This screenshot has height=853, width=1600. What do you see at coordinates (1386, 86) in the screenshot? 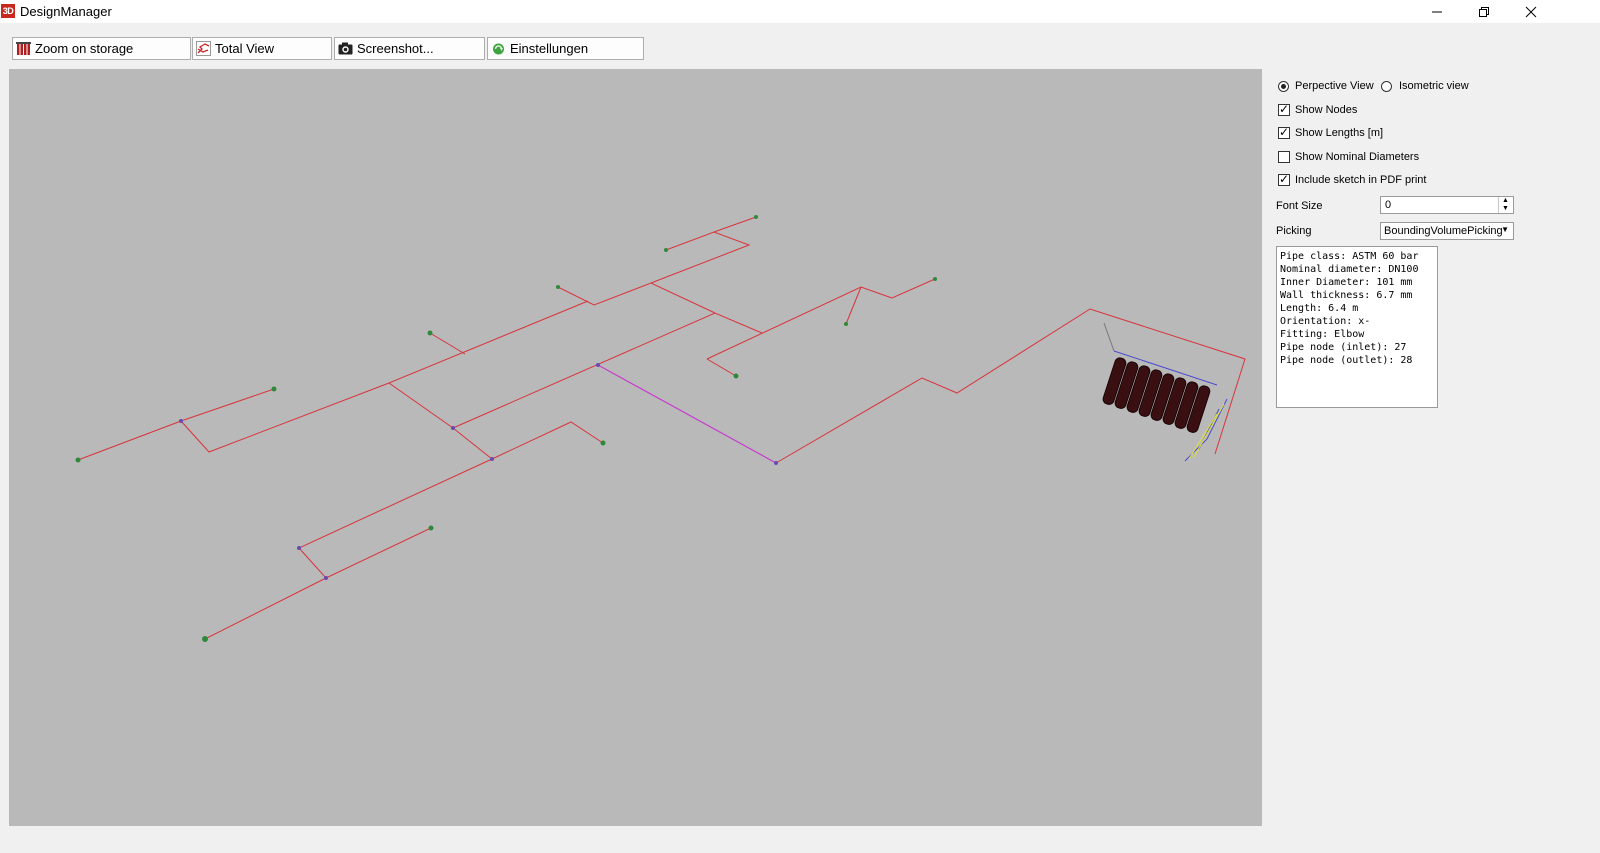
I see `isometric-view-radio` at bounding box center [1386, 86].